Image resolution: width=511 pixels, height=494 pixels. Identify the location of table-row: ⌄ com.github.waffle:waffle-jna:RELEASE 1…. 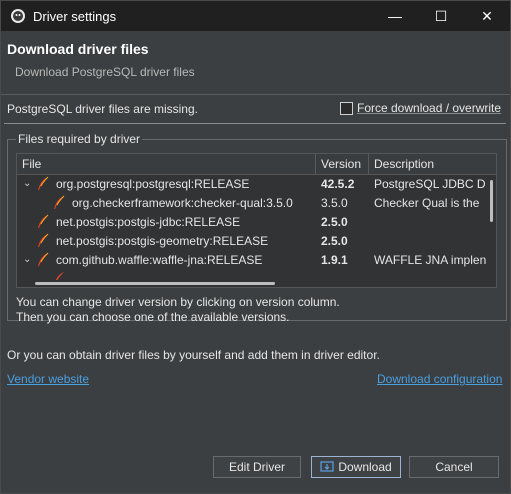
(252, 260).